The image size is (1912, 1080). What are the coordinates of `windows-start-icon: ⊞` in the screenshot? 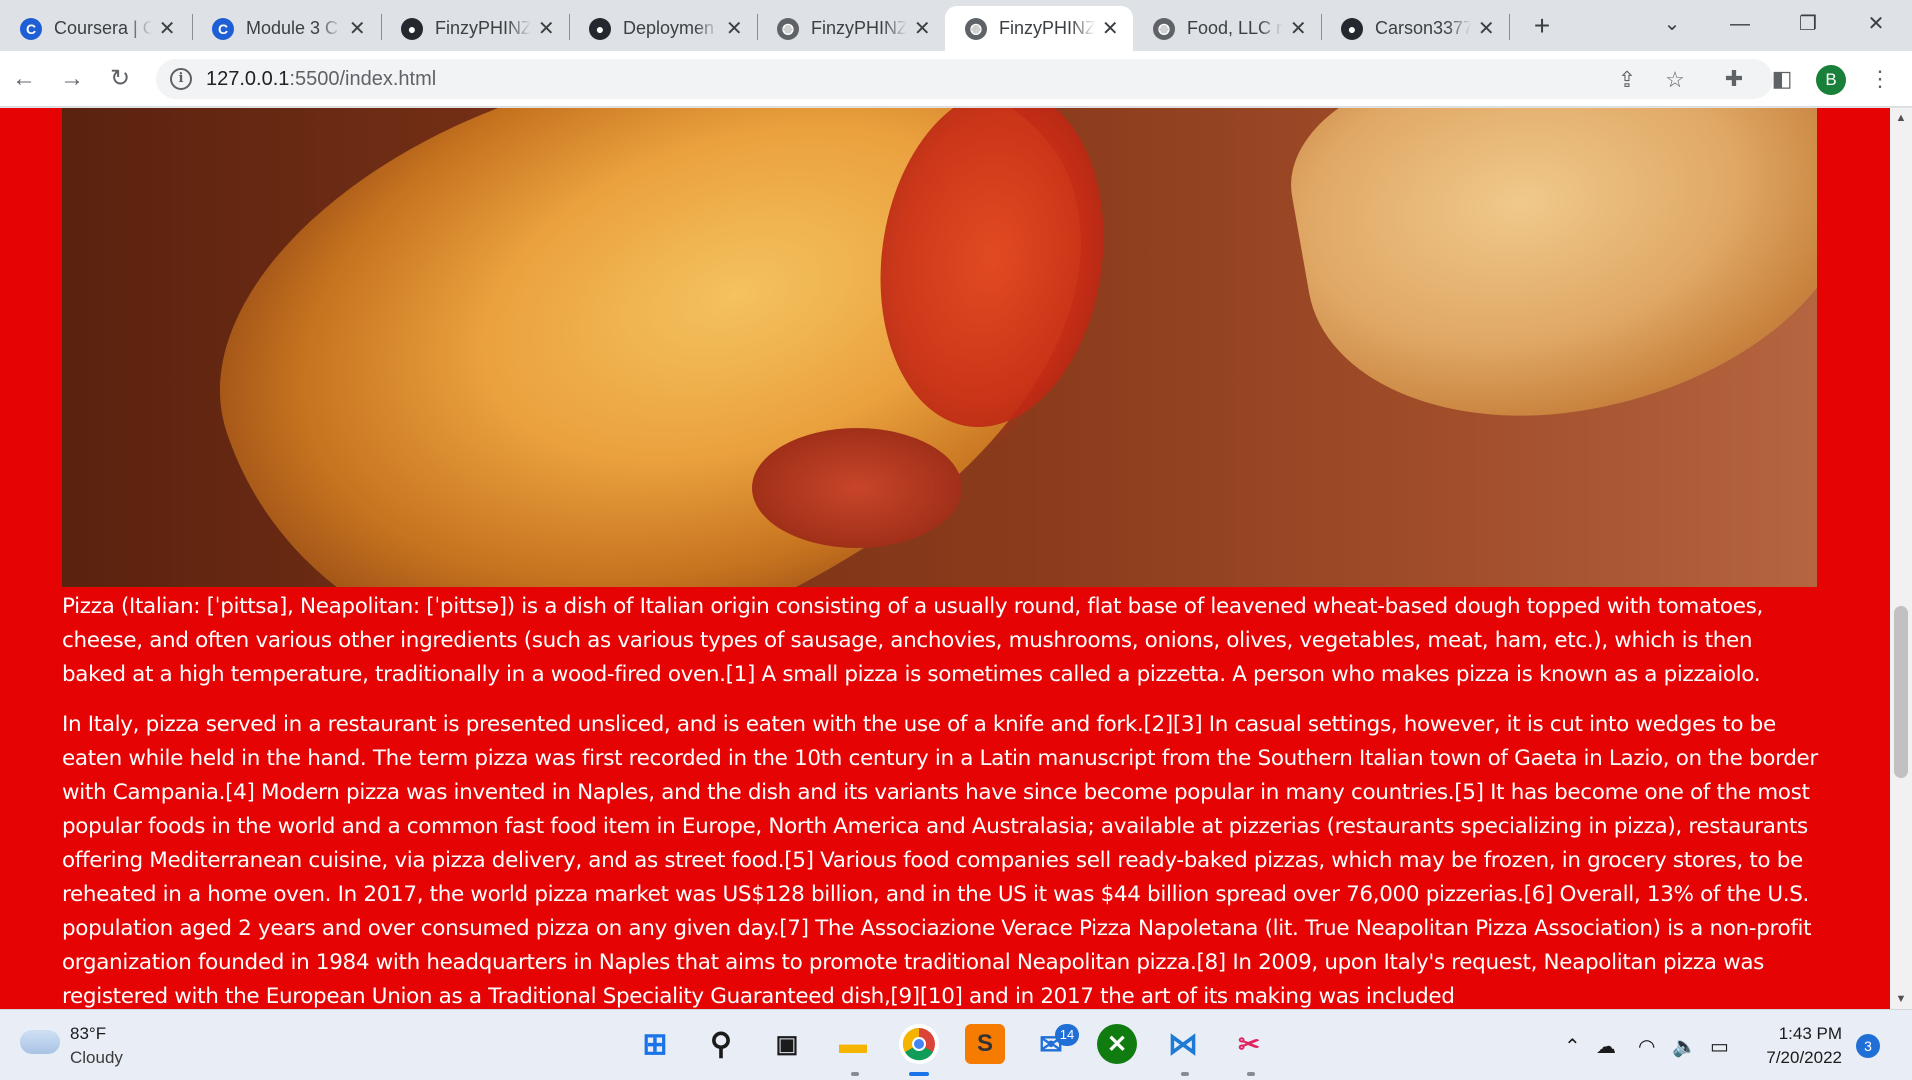 It's located at (655, 1044).